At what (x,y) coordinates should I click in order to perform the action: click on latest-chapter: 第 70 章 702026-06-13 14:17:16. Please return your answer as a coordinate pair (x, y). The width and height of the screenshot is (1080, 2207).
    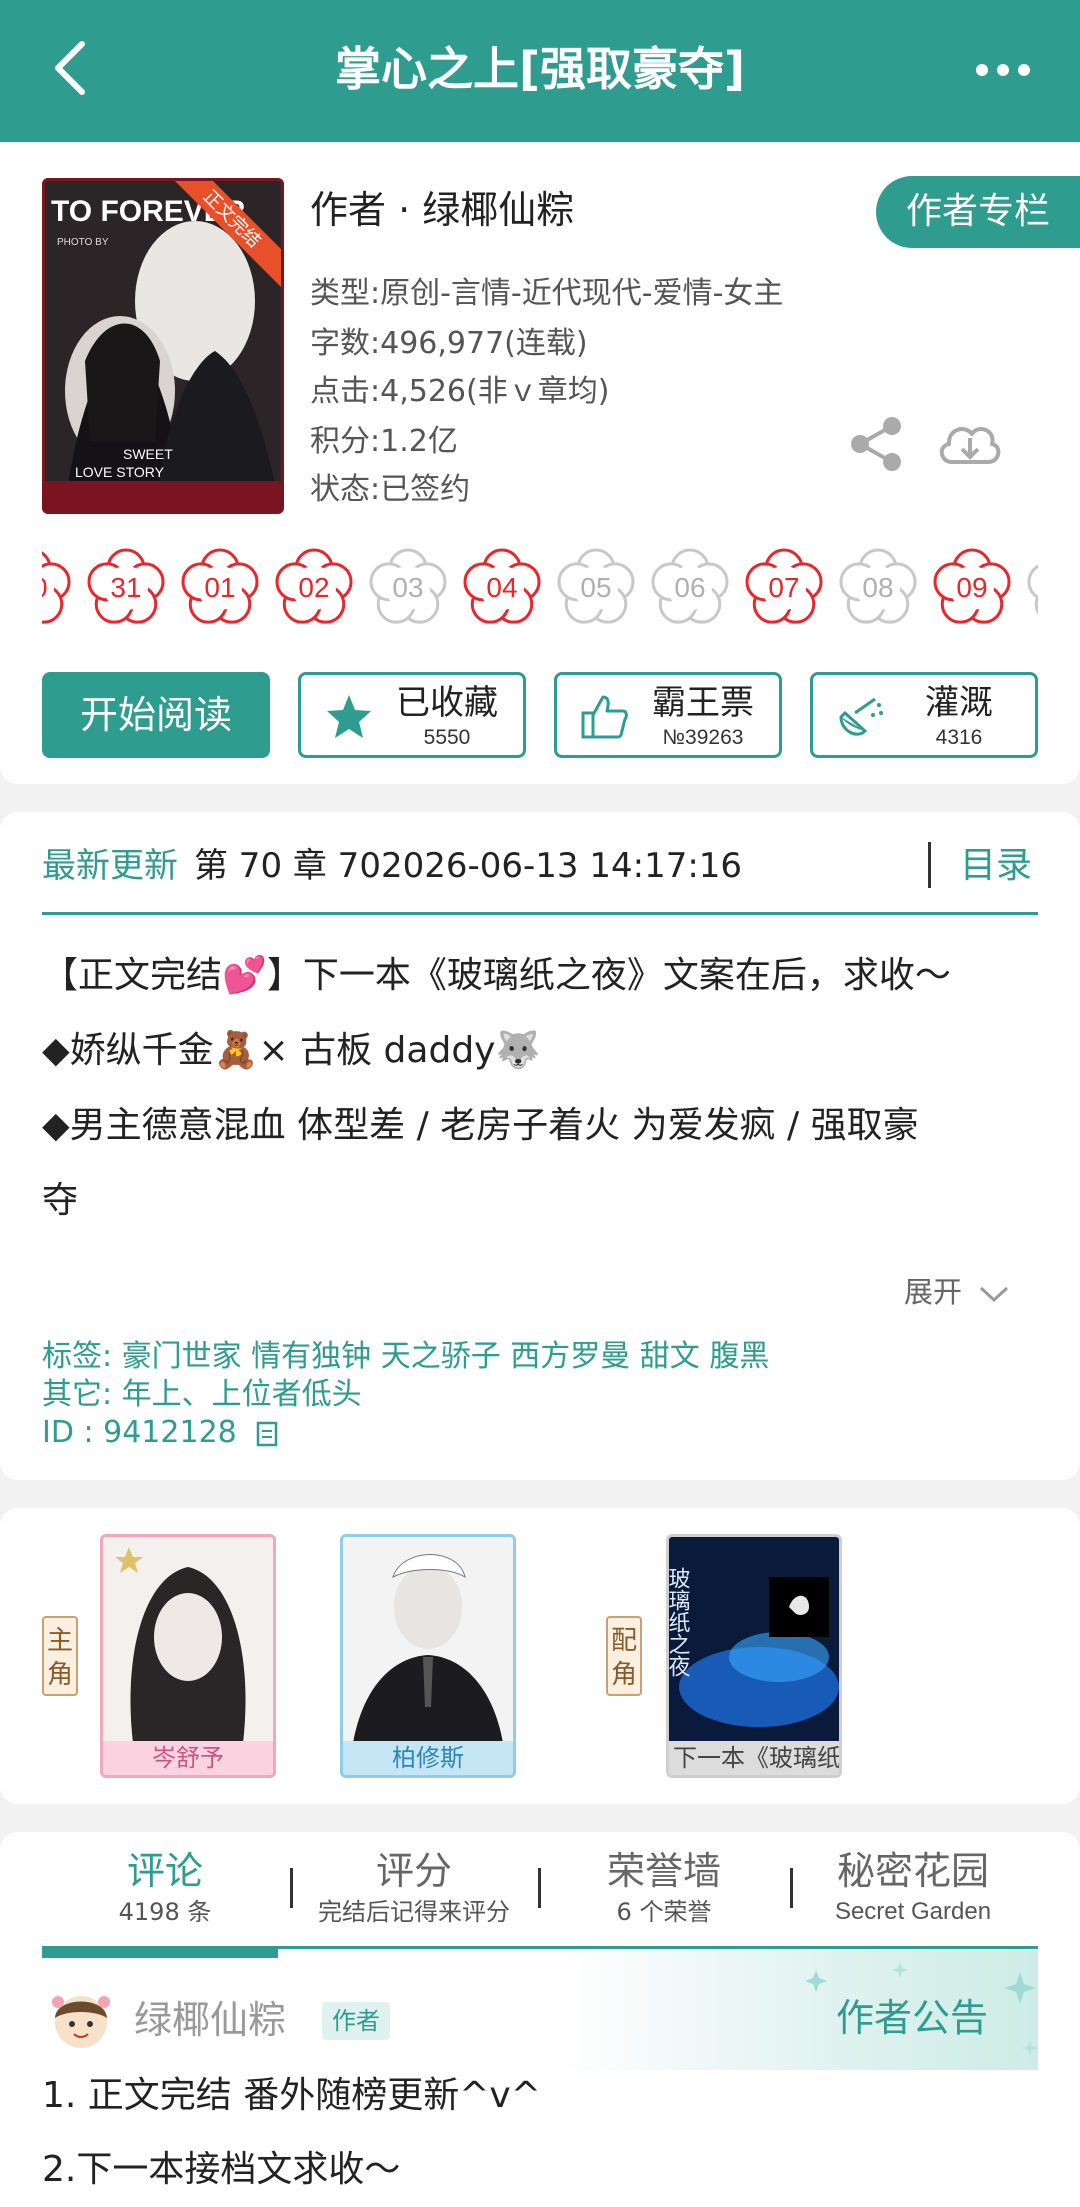
    Looking at the image, I should click on (468, 866).